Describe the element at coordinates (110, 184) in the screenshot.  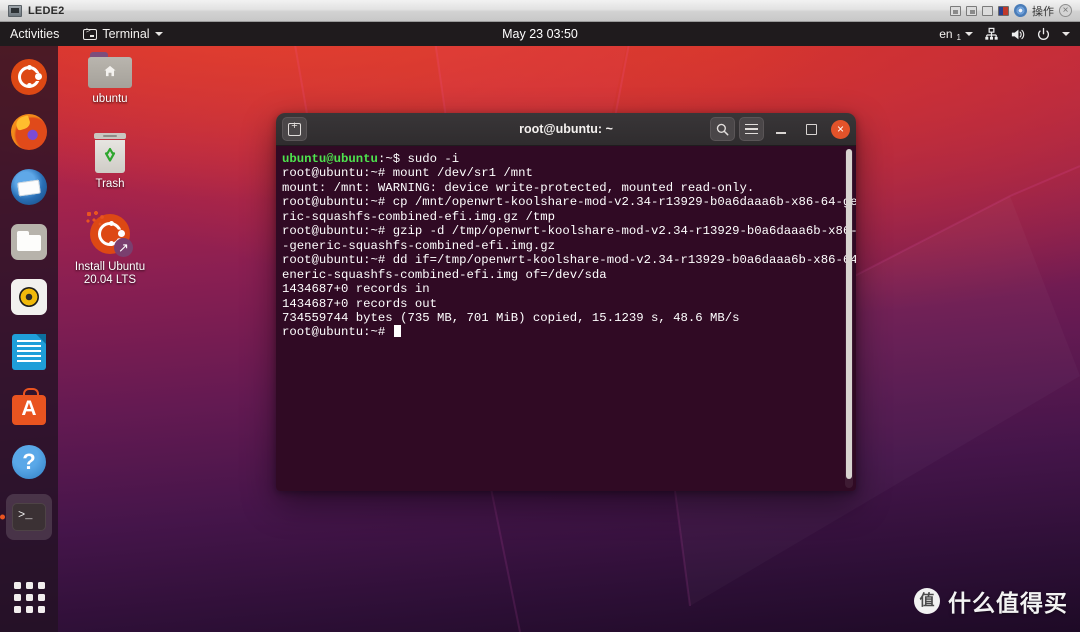
I see `desktop-icon-label: Trash` at that location.